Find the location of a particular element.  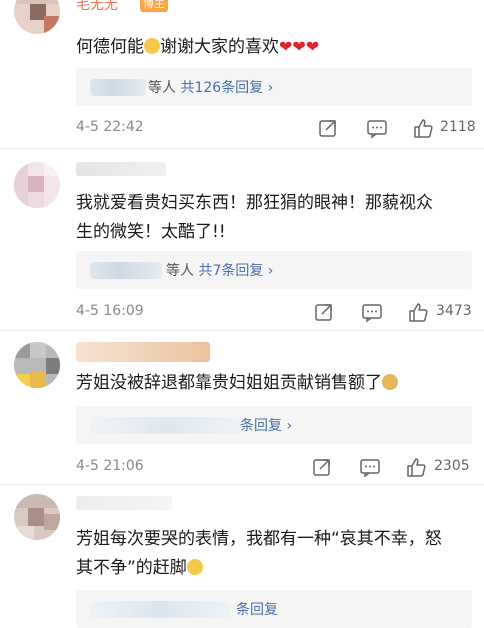

reply-preview: 等人 共126条回复 › is located at coordinates (274, 87).